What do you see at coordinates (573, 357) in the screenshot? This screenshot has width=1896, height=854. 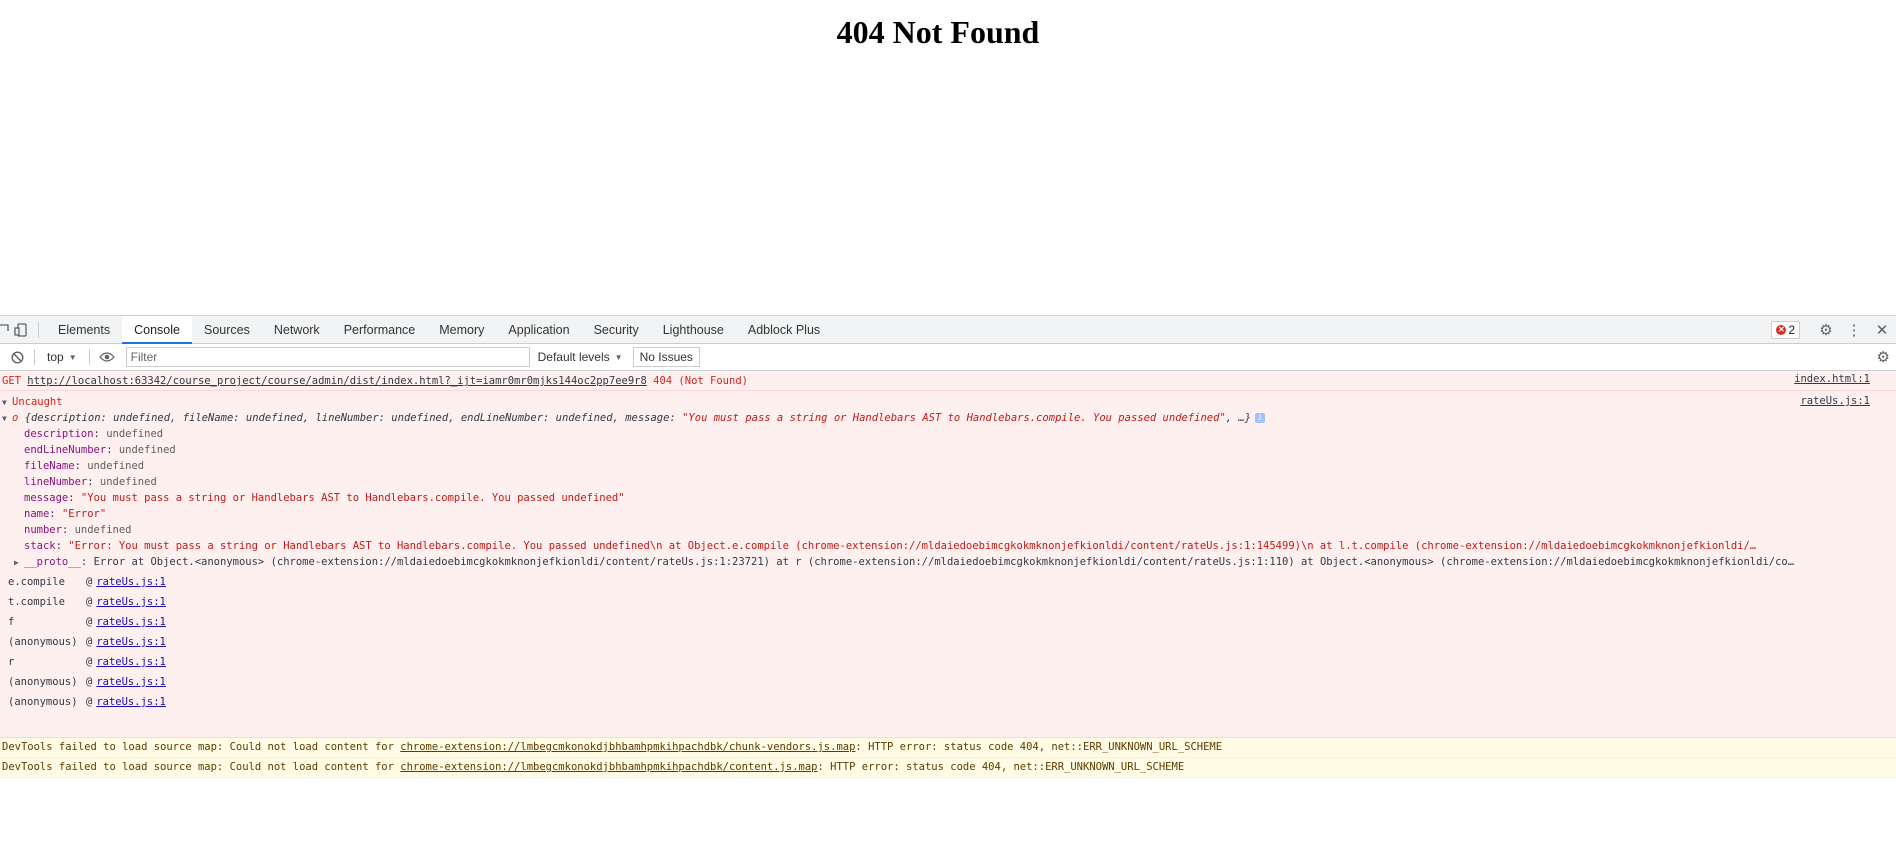 I see `log-levels-value: Default levels` at bounding box center [573, 357].